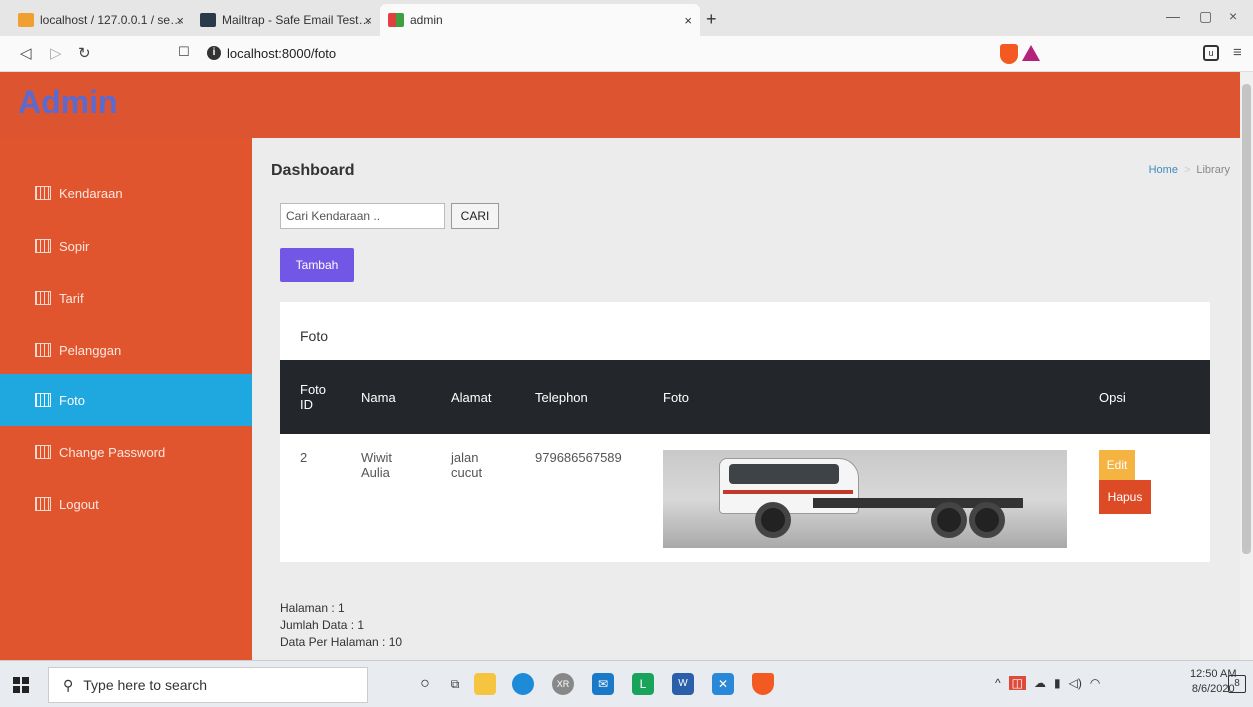 This screenshot has height=707, width=1253. Describe the element at coordinates (214, 53) in the screenshot. I see `site-info-icon: i` at that location.